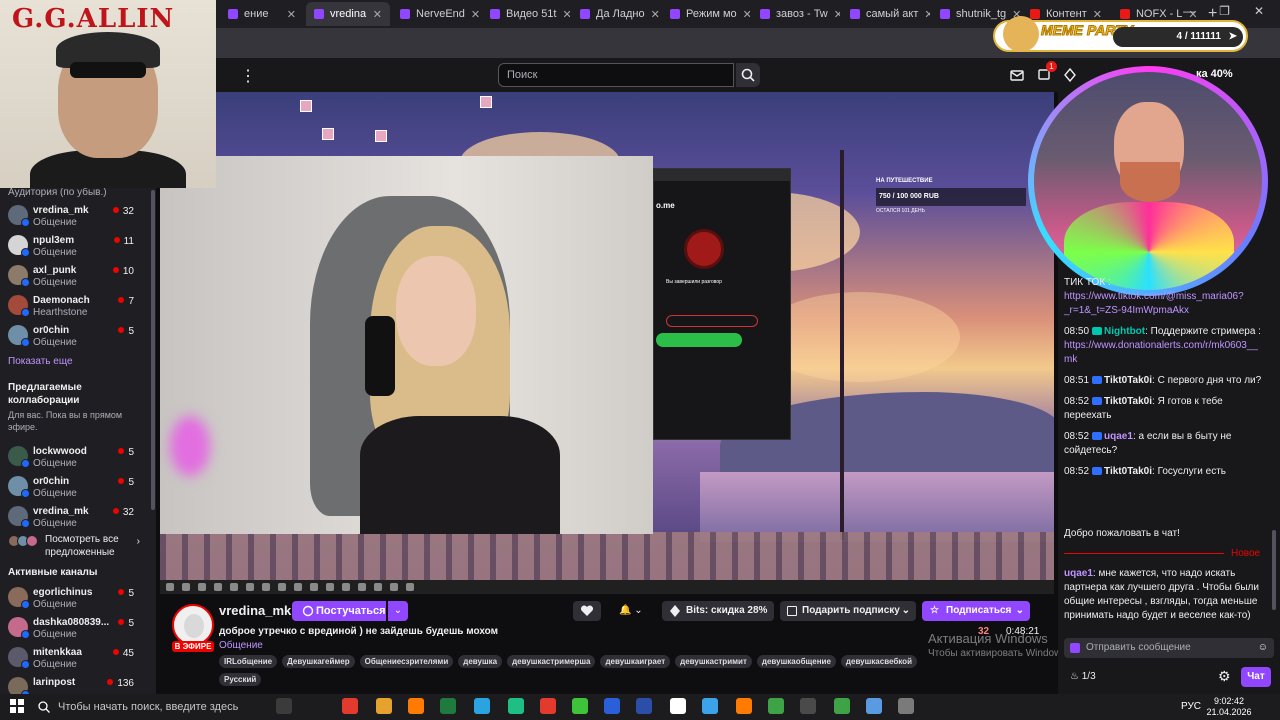 This screenshot has width=1280, height=720. What do you see at coordinates (878, 661) in the screenshot?
I see `stream-tag: девушкасвебкой` at bounding box center [878, 661].